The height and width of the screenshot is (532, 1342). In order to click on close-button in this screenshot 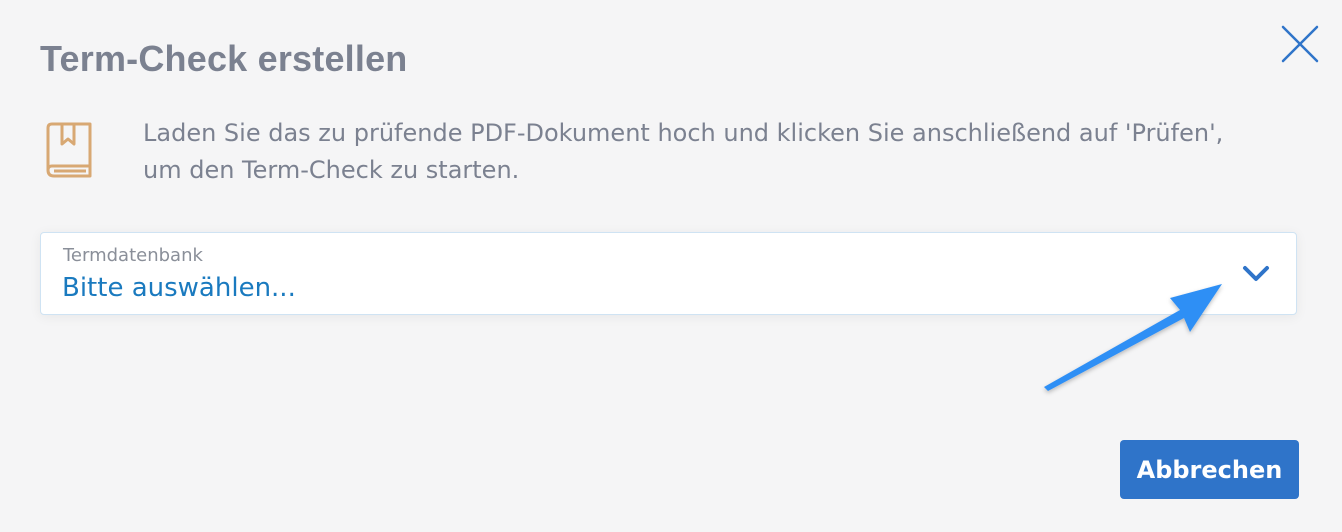, I will do `click(1300, 44)`.